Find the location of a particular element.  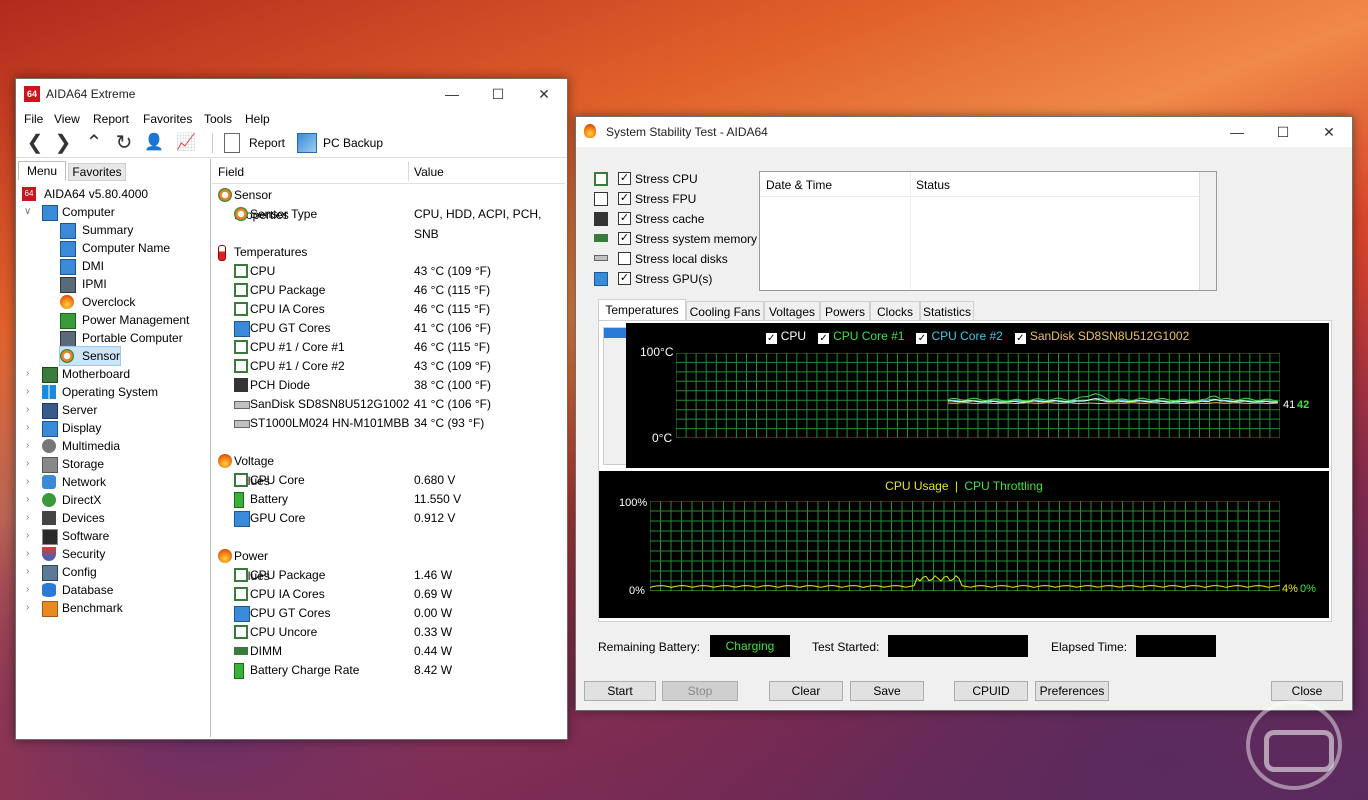

temp-legend-item: ✓ CPU is located at coordinates (785, 336).